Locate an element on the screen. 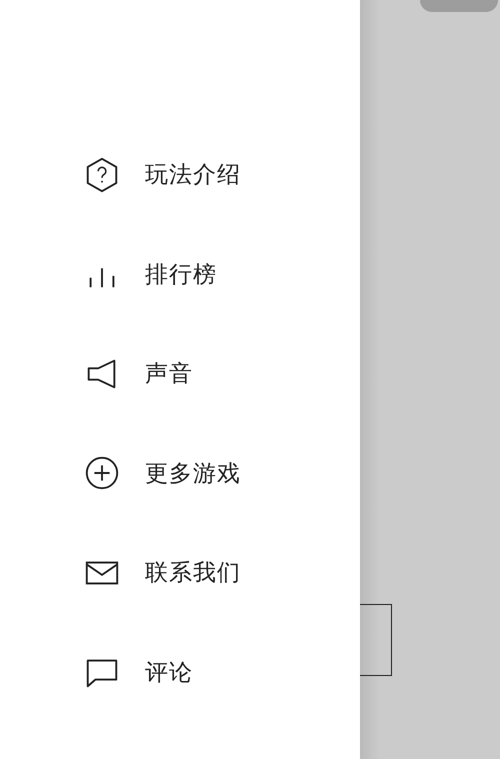  menu-item-label: 更多游戏 is located at coordinates (193, 473).